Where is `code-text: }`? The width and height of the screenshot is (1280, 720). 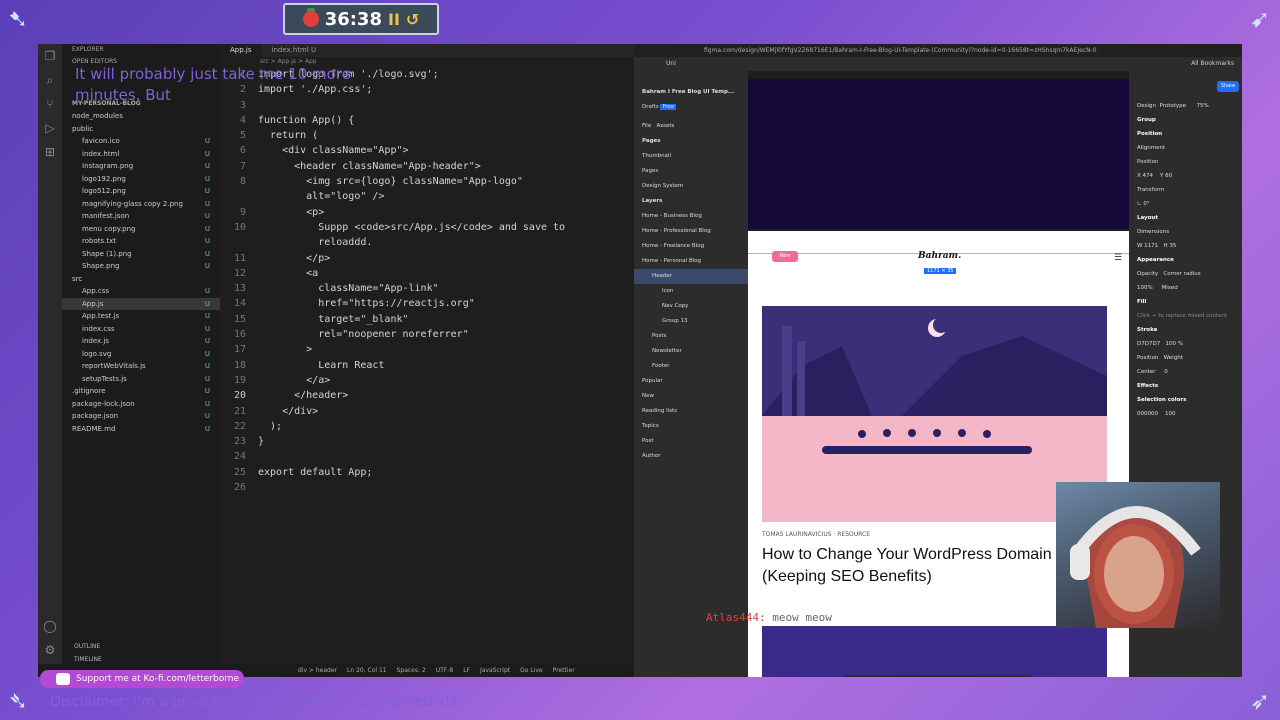
code-text: } is located at coordinates (261, 441).